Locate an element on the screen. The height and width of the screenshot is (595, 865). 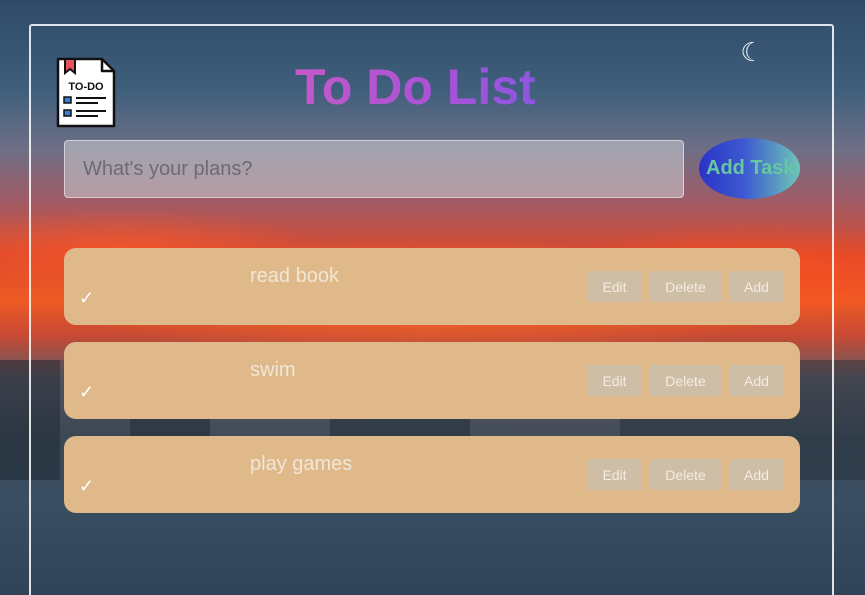
todo-list-icon: TO-DO is located at coordinates (86, 92).